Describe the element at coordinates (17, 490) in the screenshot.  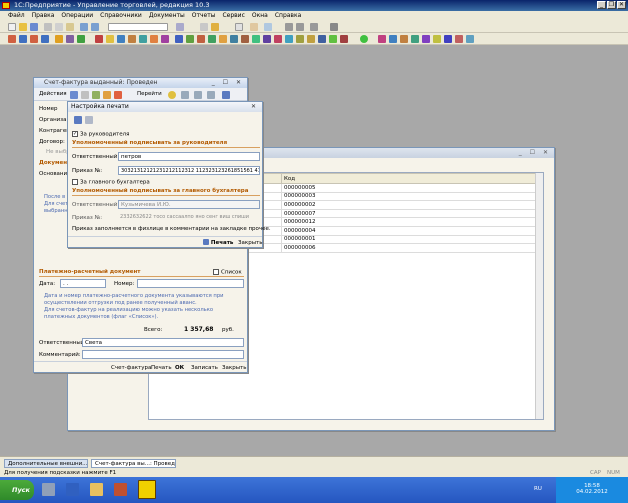
I see `start-button: Пуск` at that location.